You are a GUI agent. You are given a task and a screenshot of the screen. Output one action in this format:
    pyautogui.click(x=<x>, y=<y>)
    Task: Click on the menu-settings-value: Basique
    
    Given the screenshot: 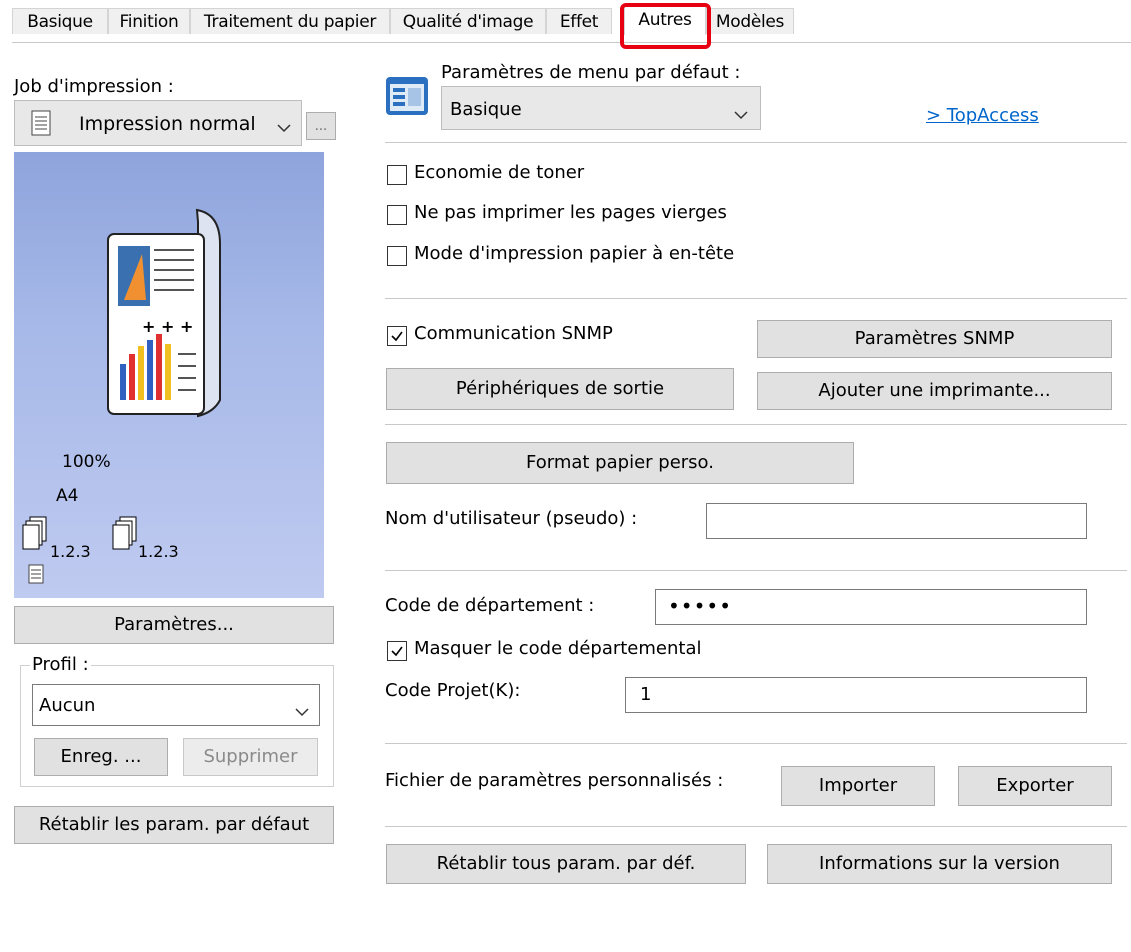 What is the action you would take?
    pyautogui.click(x=486, y=109)
    